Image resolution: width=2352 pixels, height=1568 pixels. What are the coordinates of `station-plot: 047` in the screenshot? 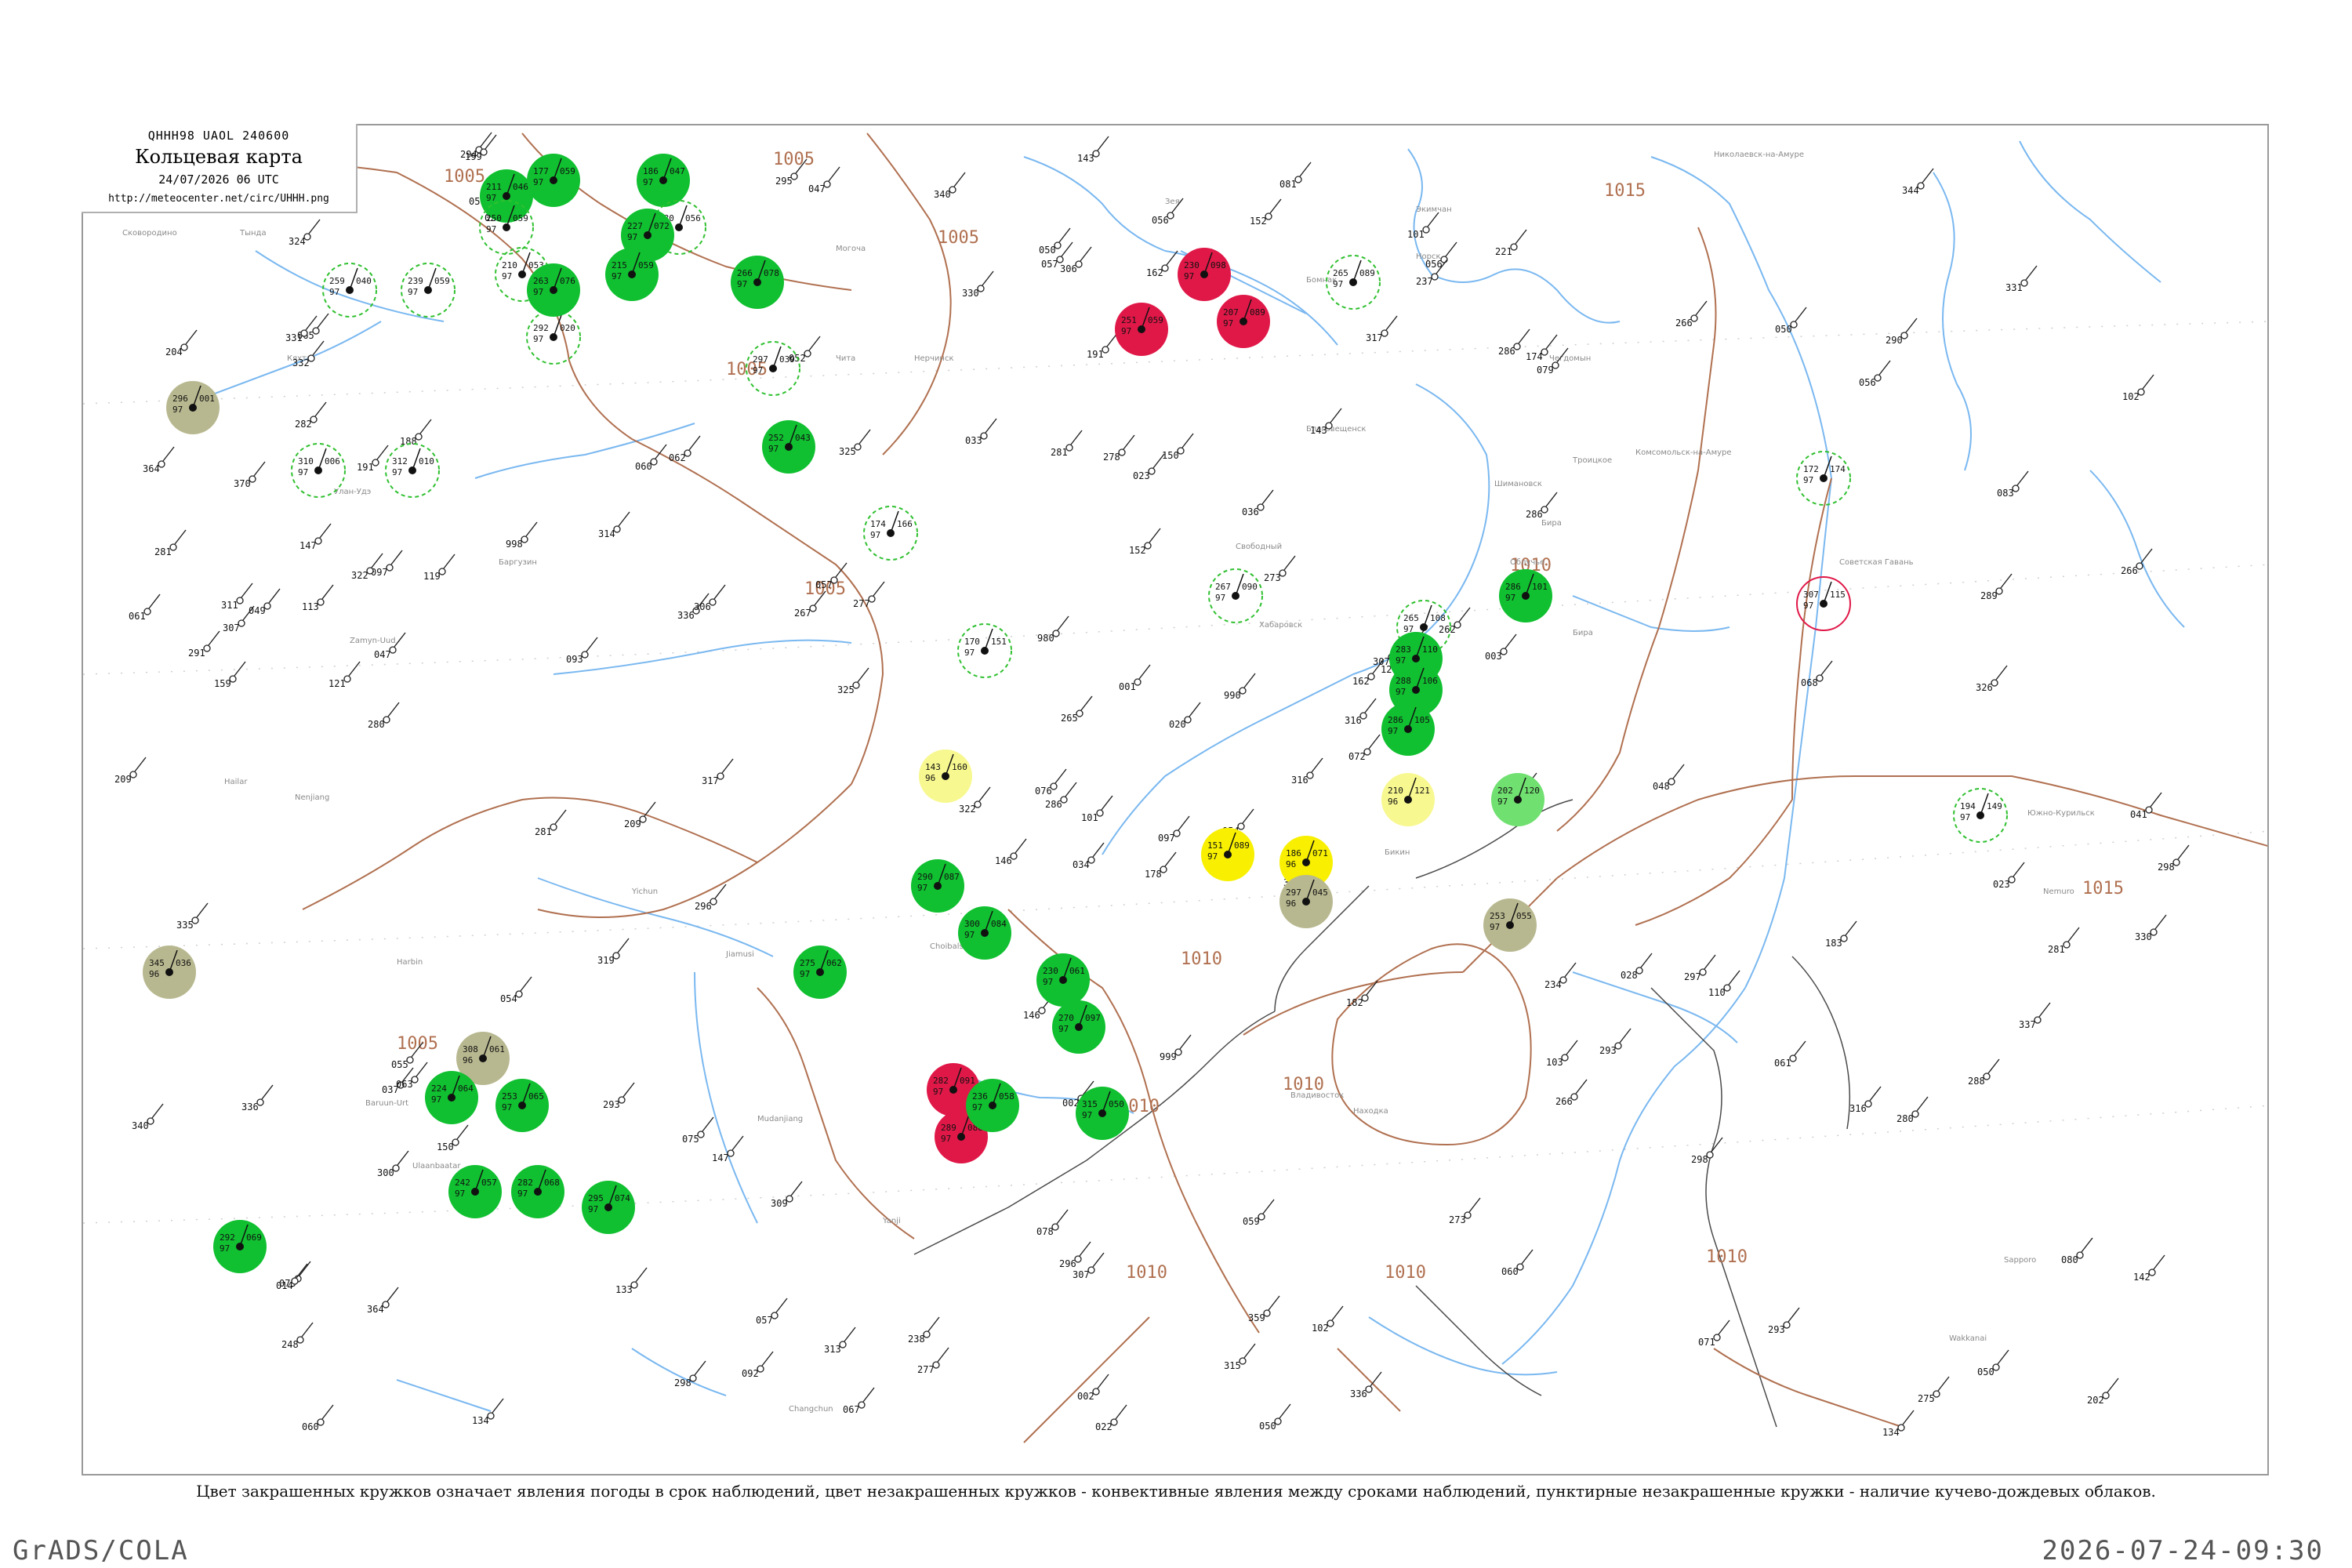 It's located at (824, 180).